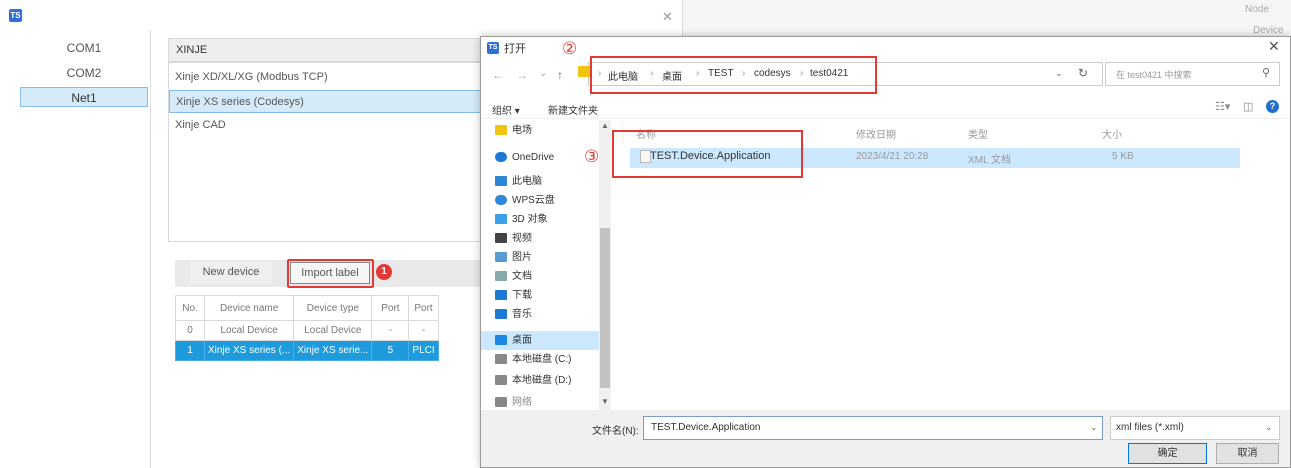 The image size is (1291, 468). I want to click on new-folder-button: 新建文件夹, so click(573, 109).